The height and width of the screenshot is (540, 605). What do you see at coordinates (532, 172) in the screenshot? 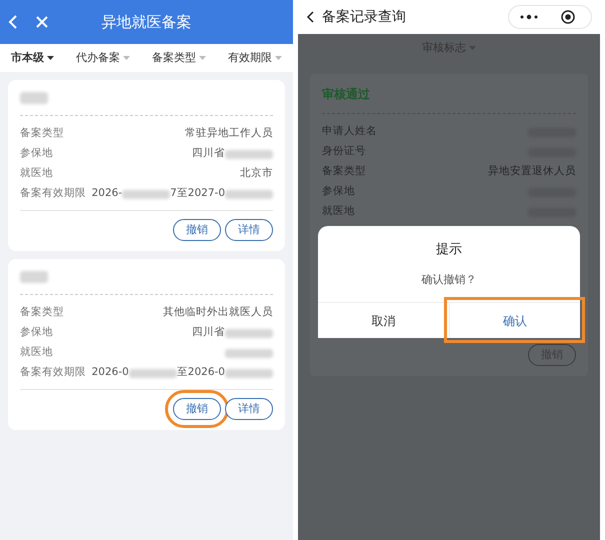
I see `row-value: 异地安置退休人员` at bounding box center [532, 172].